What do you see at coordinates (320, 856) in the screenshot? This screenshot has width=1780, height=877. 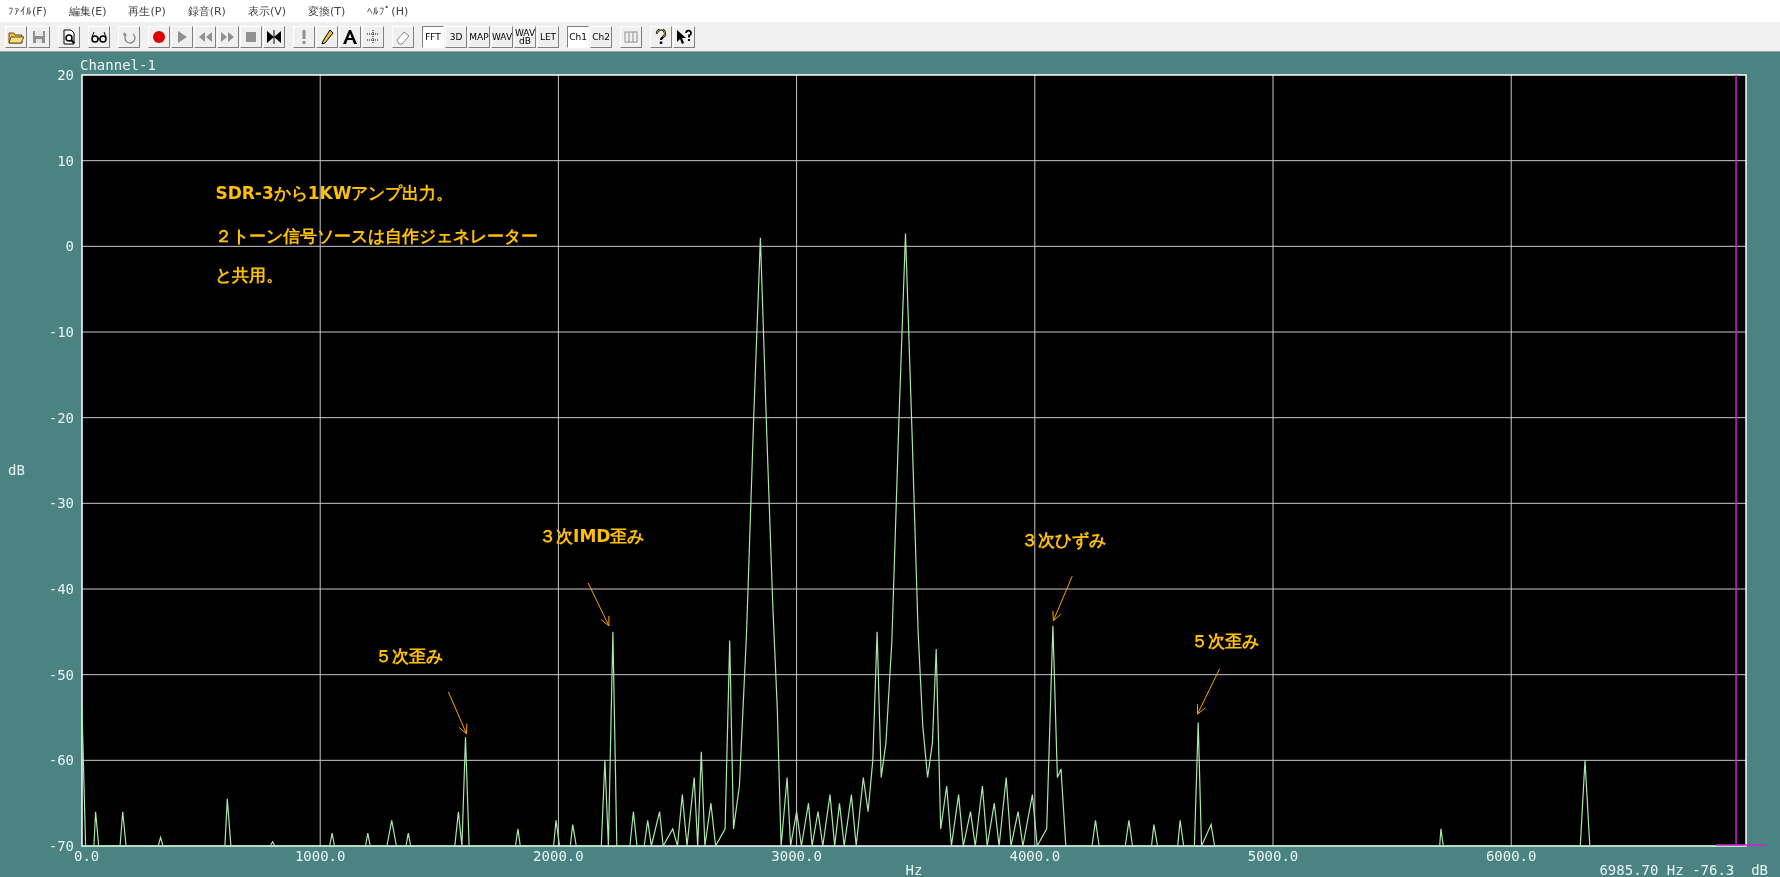 I see `x-tick-label: 1000.0` at bounding box center [320, 856].